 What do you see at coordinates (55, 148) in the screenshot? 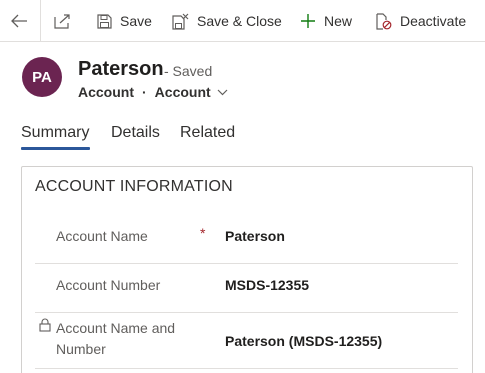
I see `active-tab-indicator` at bounding box center [55, 148].